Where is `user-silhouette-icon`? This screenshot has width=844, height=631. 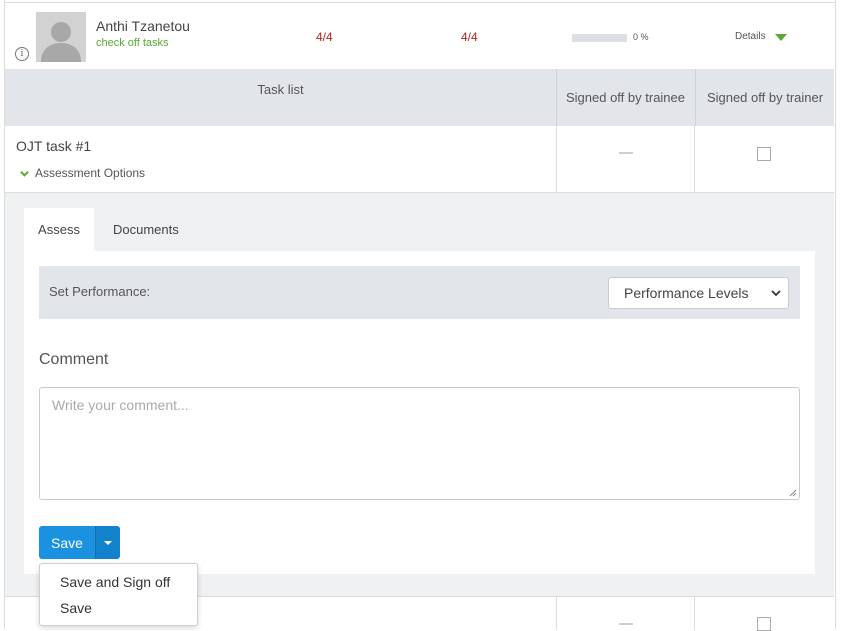 user-silhouette-icon is located at coordinates (61, 37).